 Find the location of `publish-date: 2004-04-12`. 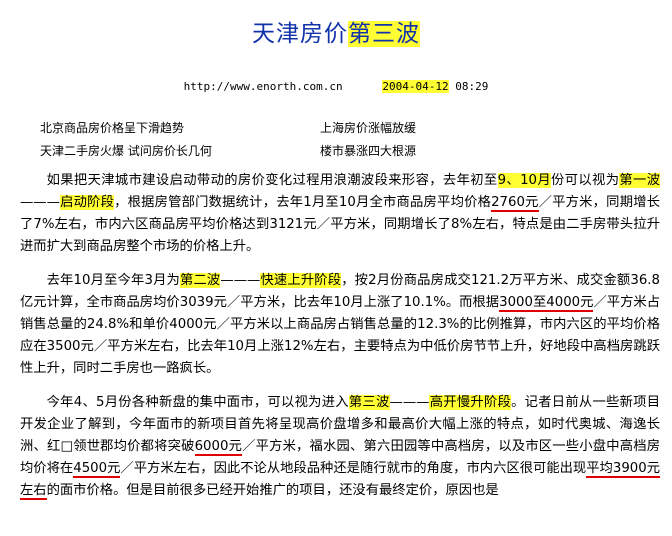

publish-date: 2004-04-12 is located at coordinates (415, 86).